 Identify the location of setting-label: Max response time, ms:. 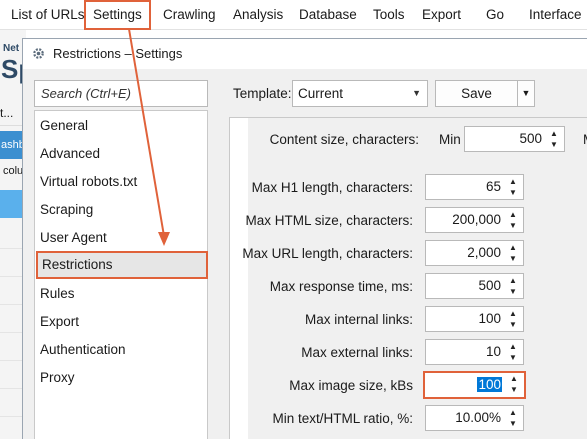
(341, 286).